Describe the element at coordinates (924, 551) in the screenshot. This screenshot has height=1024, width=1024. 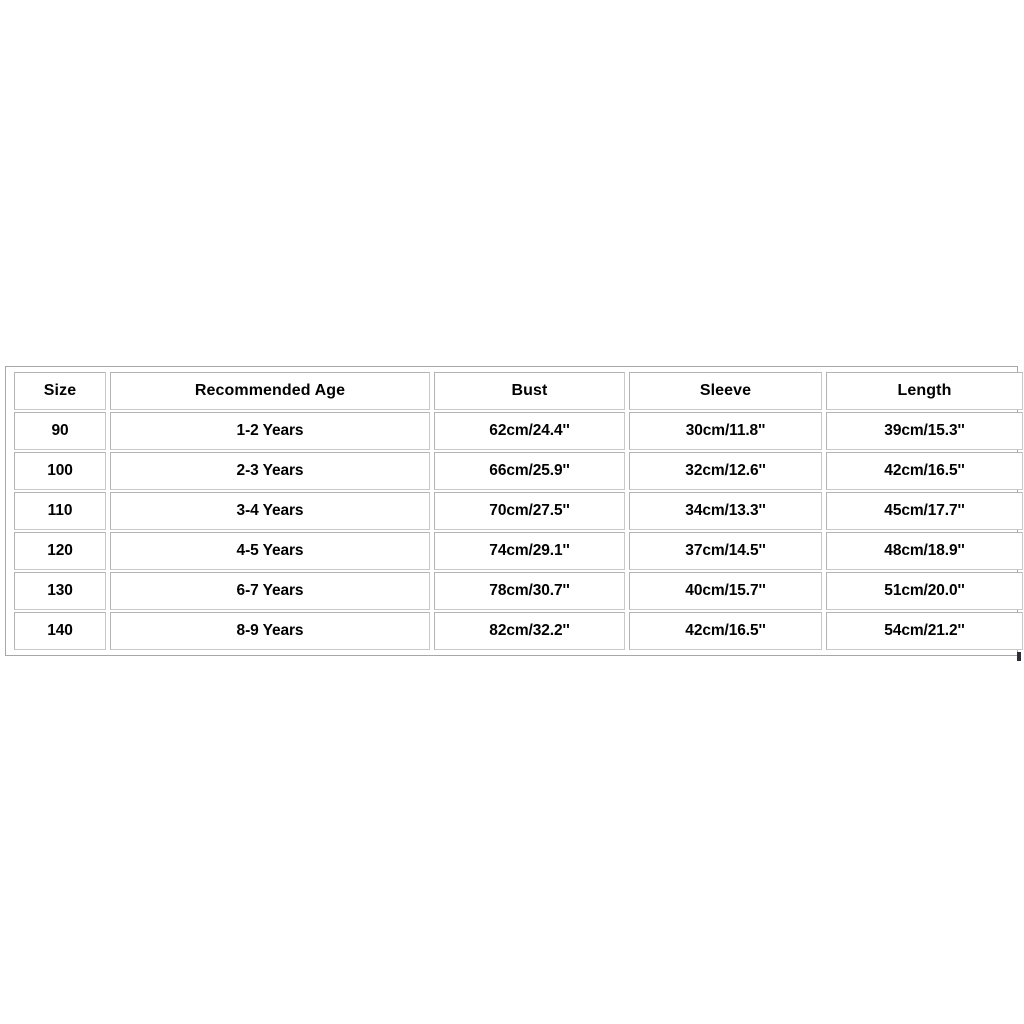
I see `cell-length: 48cm/18.9''` at that location.